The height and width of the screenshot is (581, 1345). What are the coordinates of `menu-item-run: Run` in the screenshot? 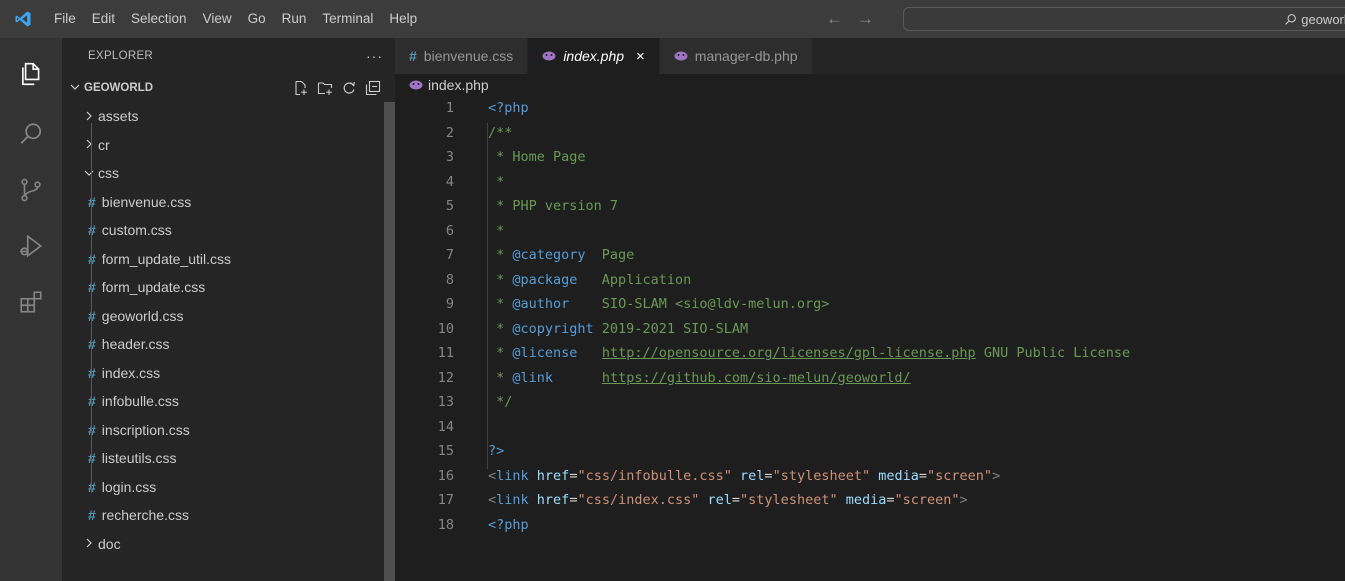 It's located at (294, 19).